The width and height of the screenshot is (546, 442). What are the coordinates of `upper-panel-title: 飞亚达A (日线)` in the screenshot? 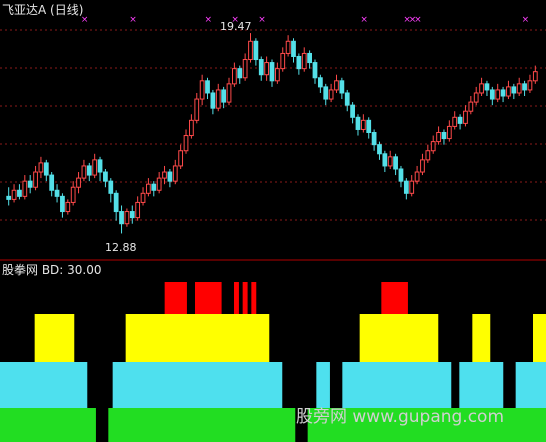 It's located at (42, 10).